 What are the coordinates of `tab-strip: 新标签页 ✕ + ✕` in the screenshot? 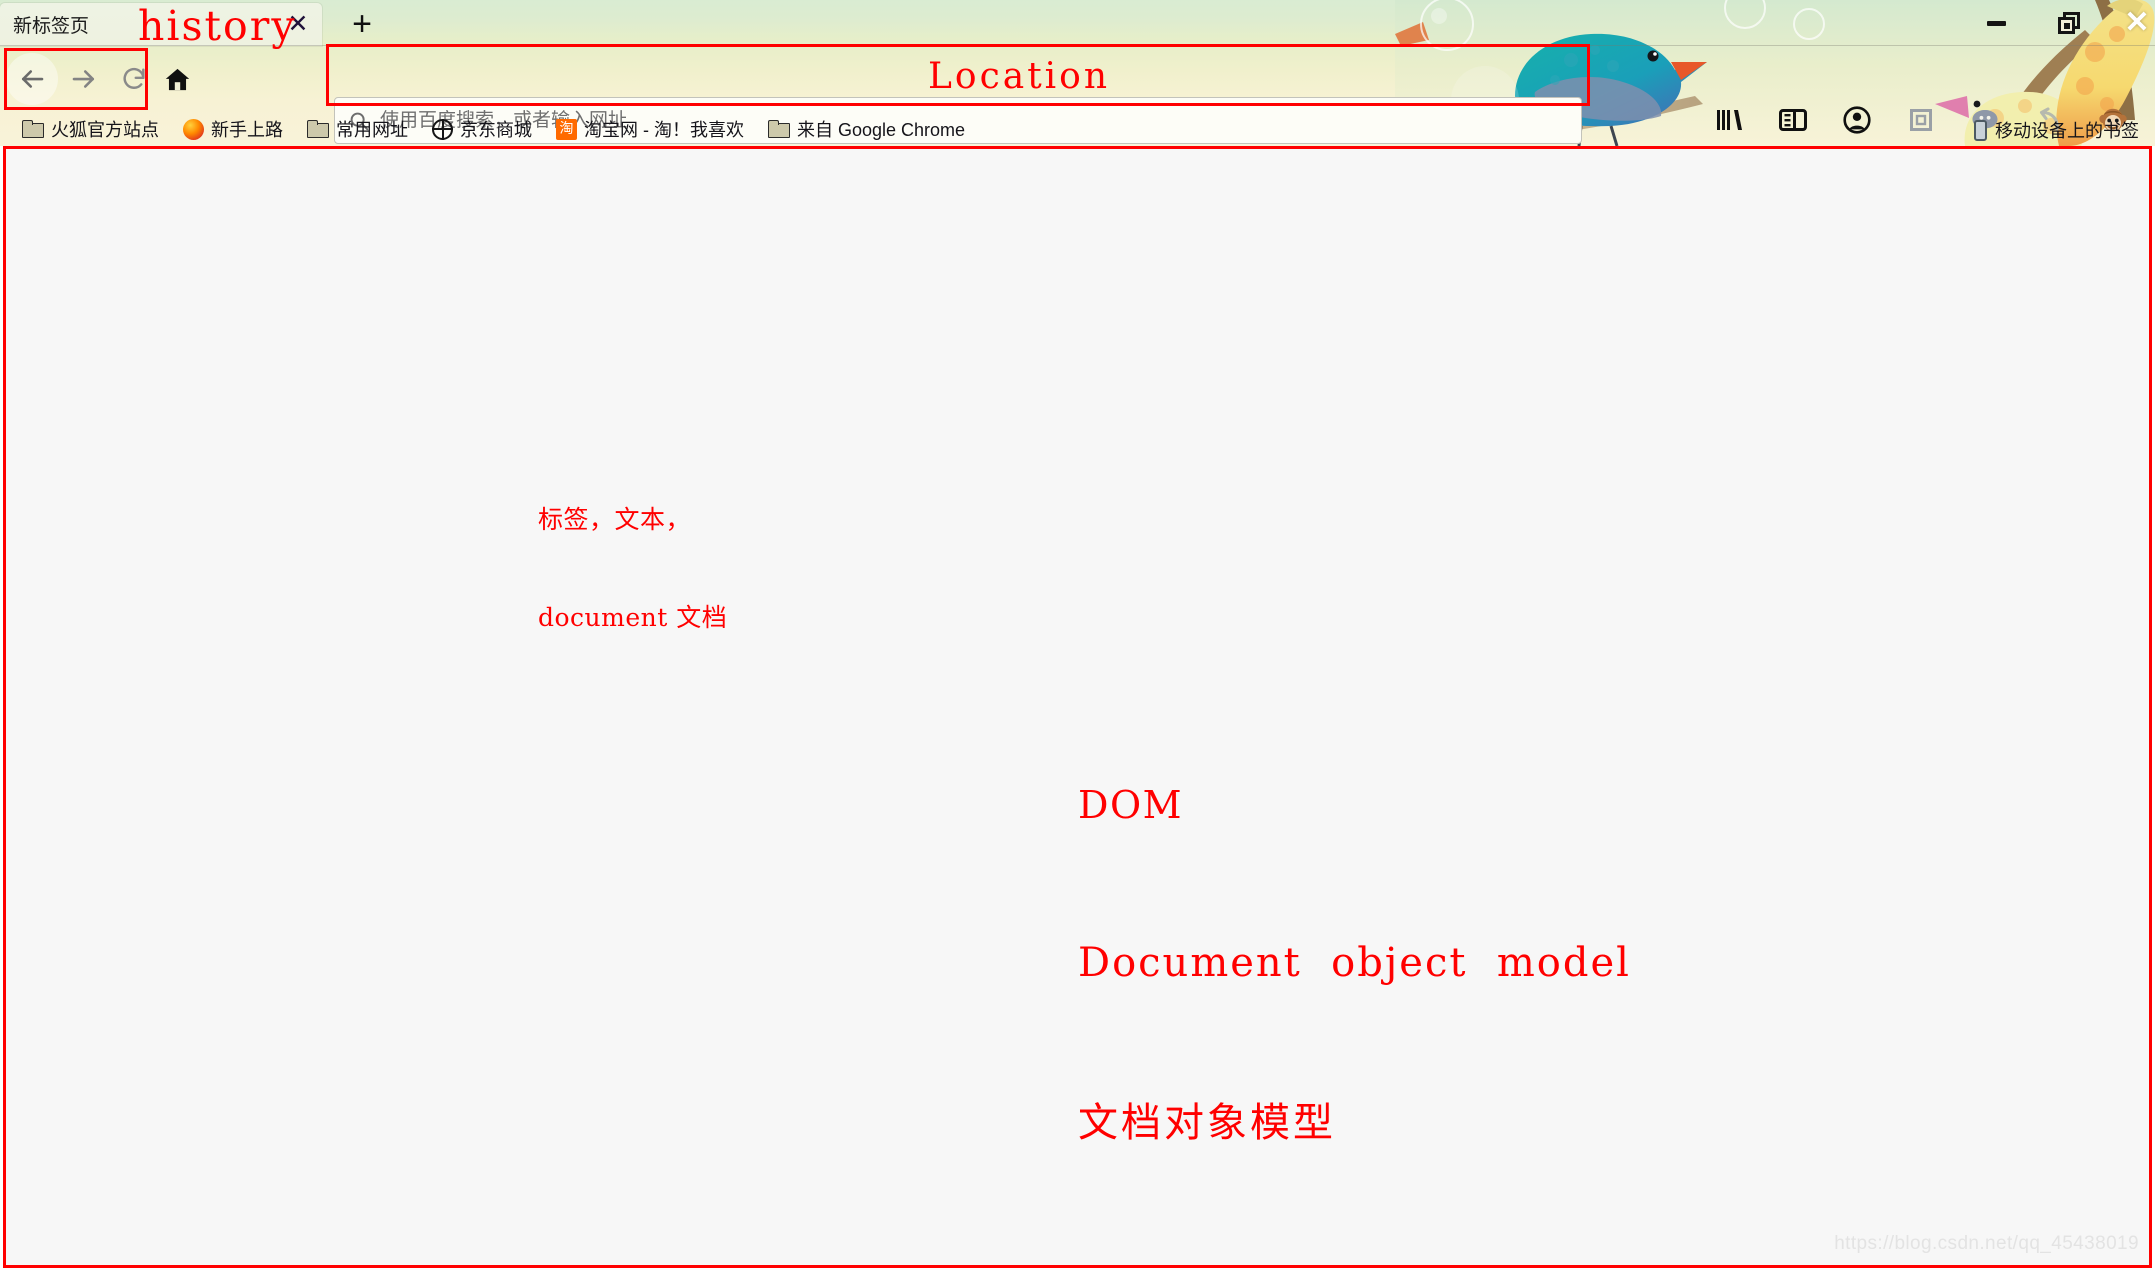 It's located at (1077, 23).